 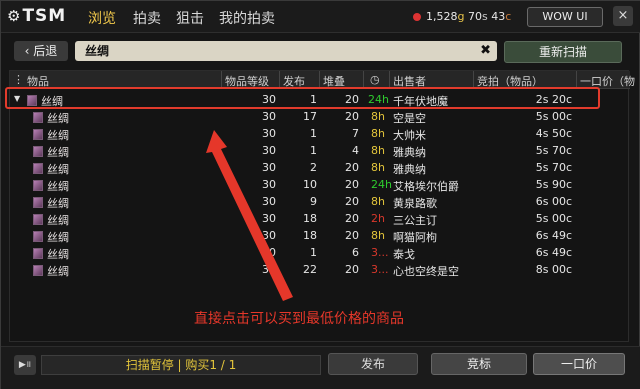 What do you see at coordinates (181, 365) in the screenshot?
I see `scan-status: 扫描暂停 | 购买1 / 1` at bounding box center [181, 365].